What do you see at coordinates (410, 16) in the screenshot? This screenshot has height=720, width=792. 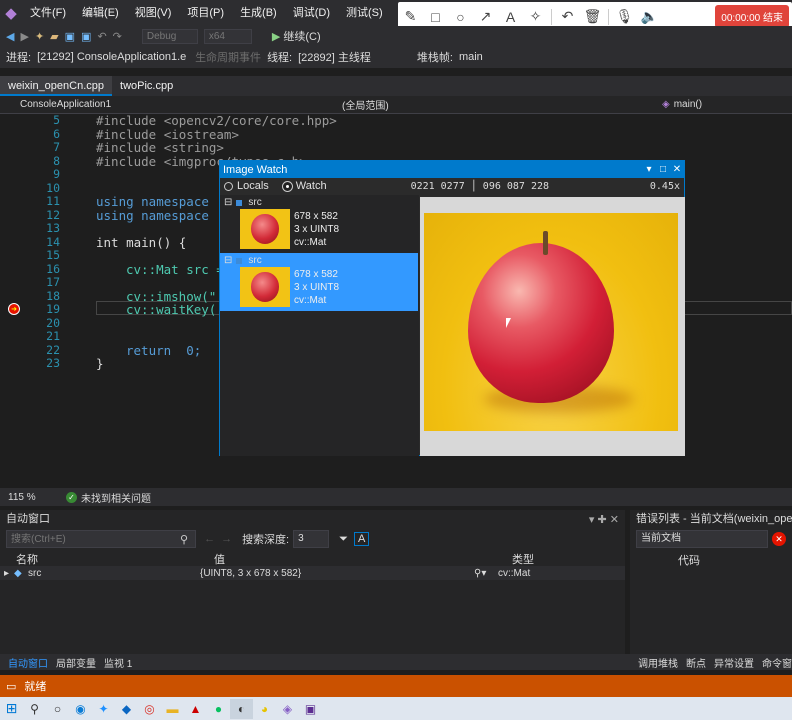 I see `pencil-icon: ✎` at bounding box center [410, 16].